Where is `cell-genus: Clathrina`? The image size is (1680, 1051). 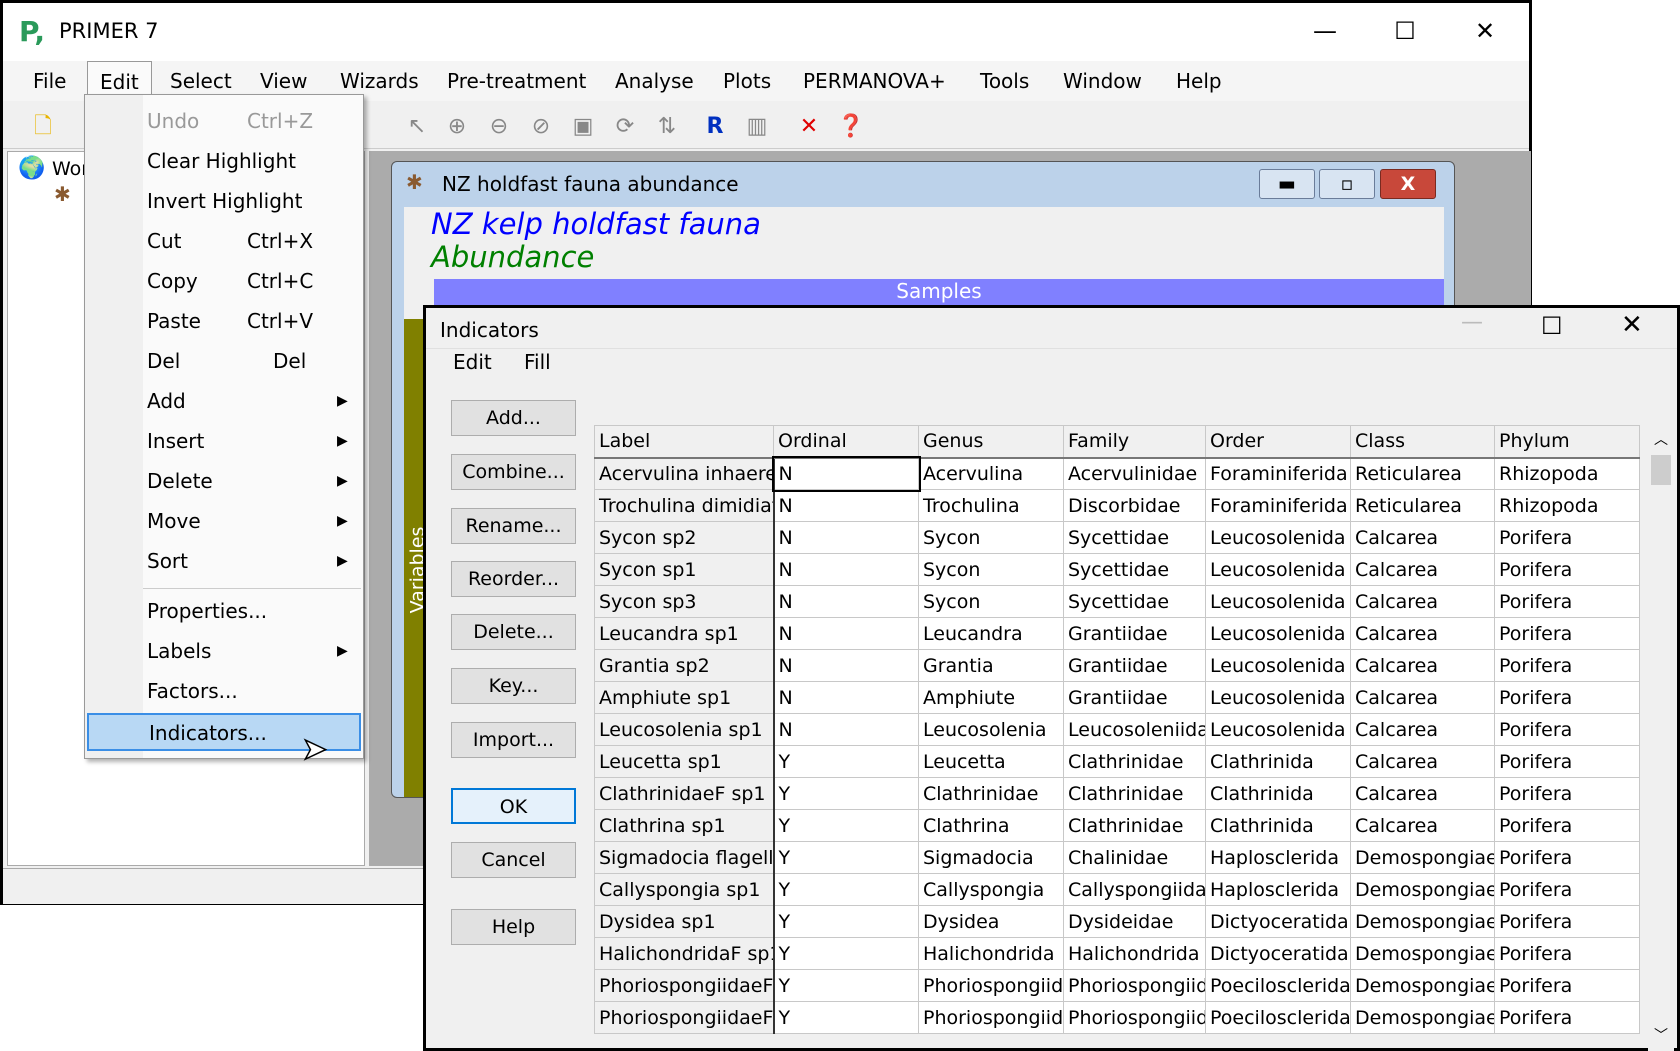
cell-genus: Clathrina is located at coordinates (991, 825).